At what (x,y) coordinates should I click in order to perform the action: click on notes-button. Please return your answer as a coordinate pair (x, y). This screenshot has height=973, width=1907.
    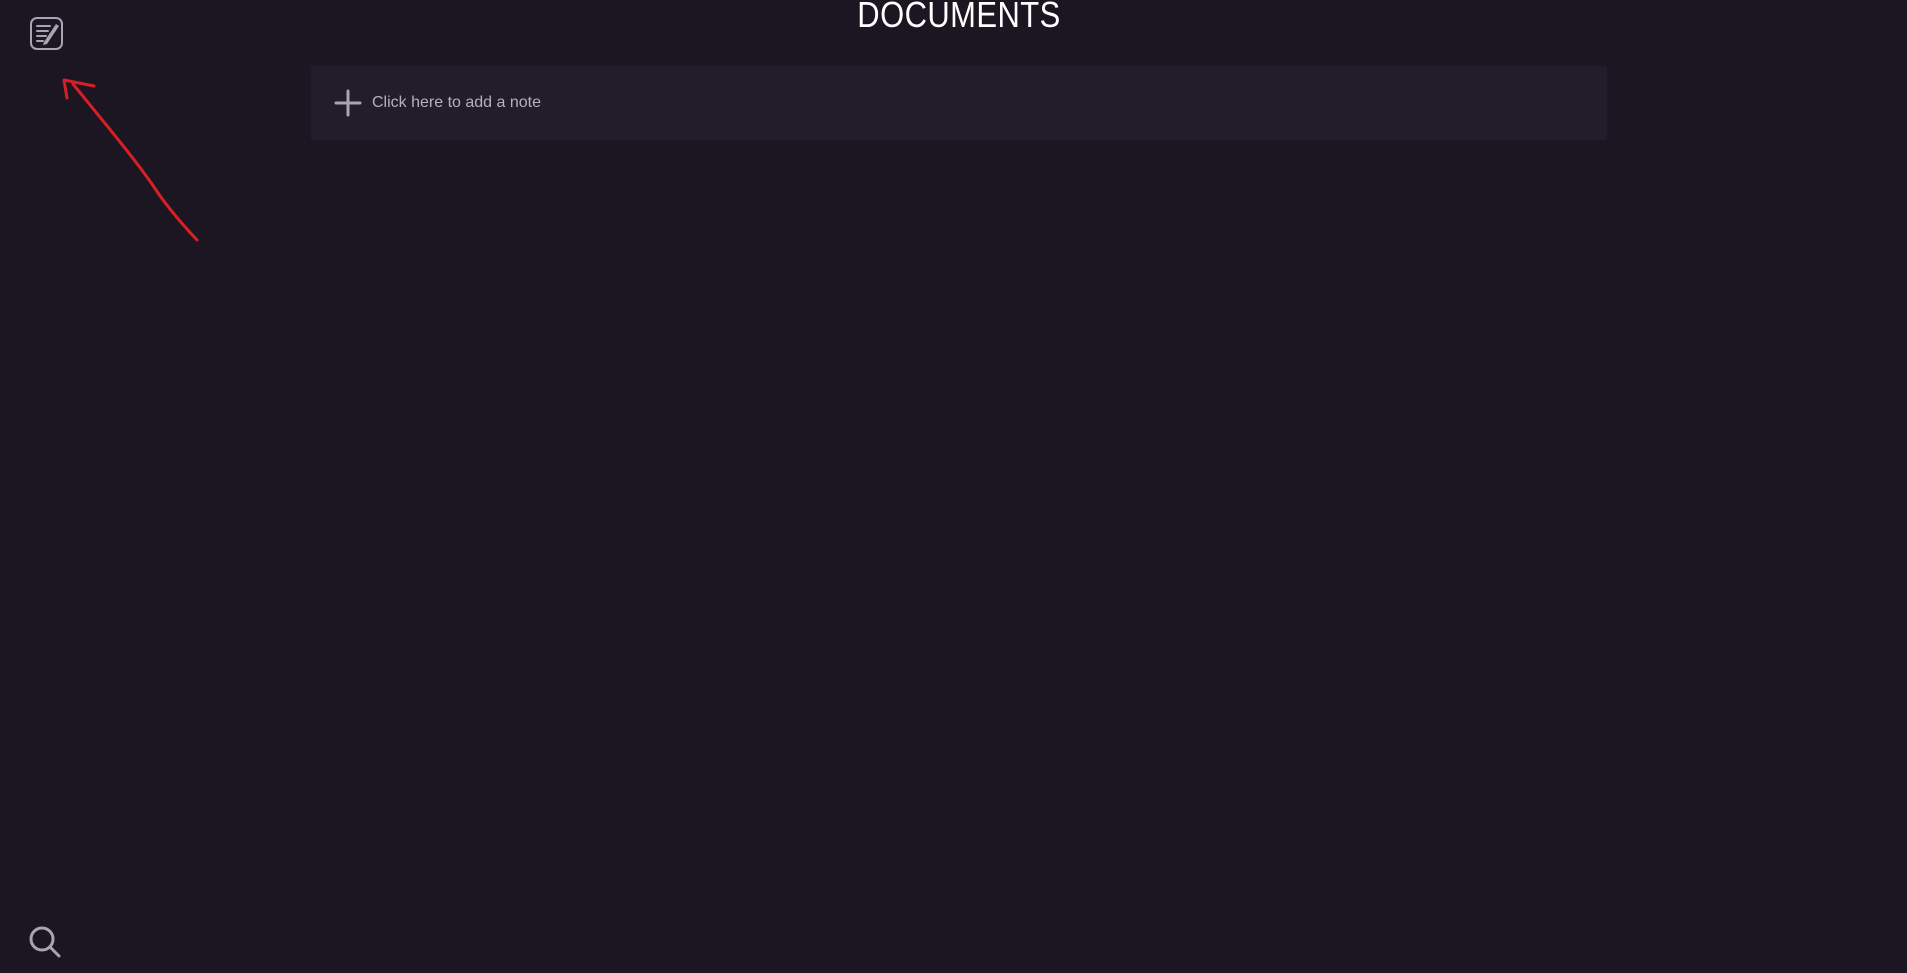
    Looking at the image, I should click on (47, 34).